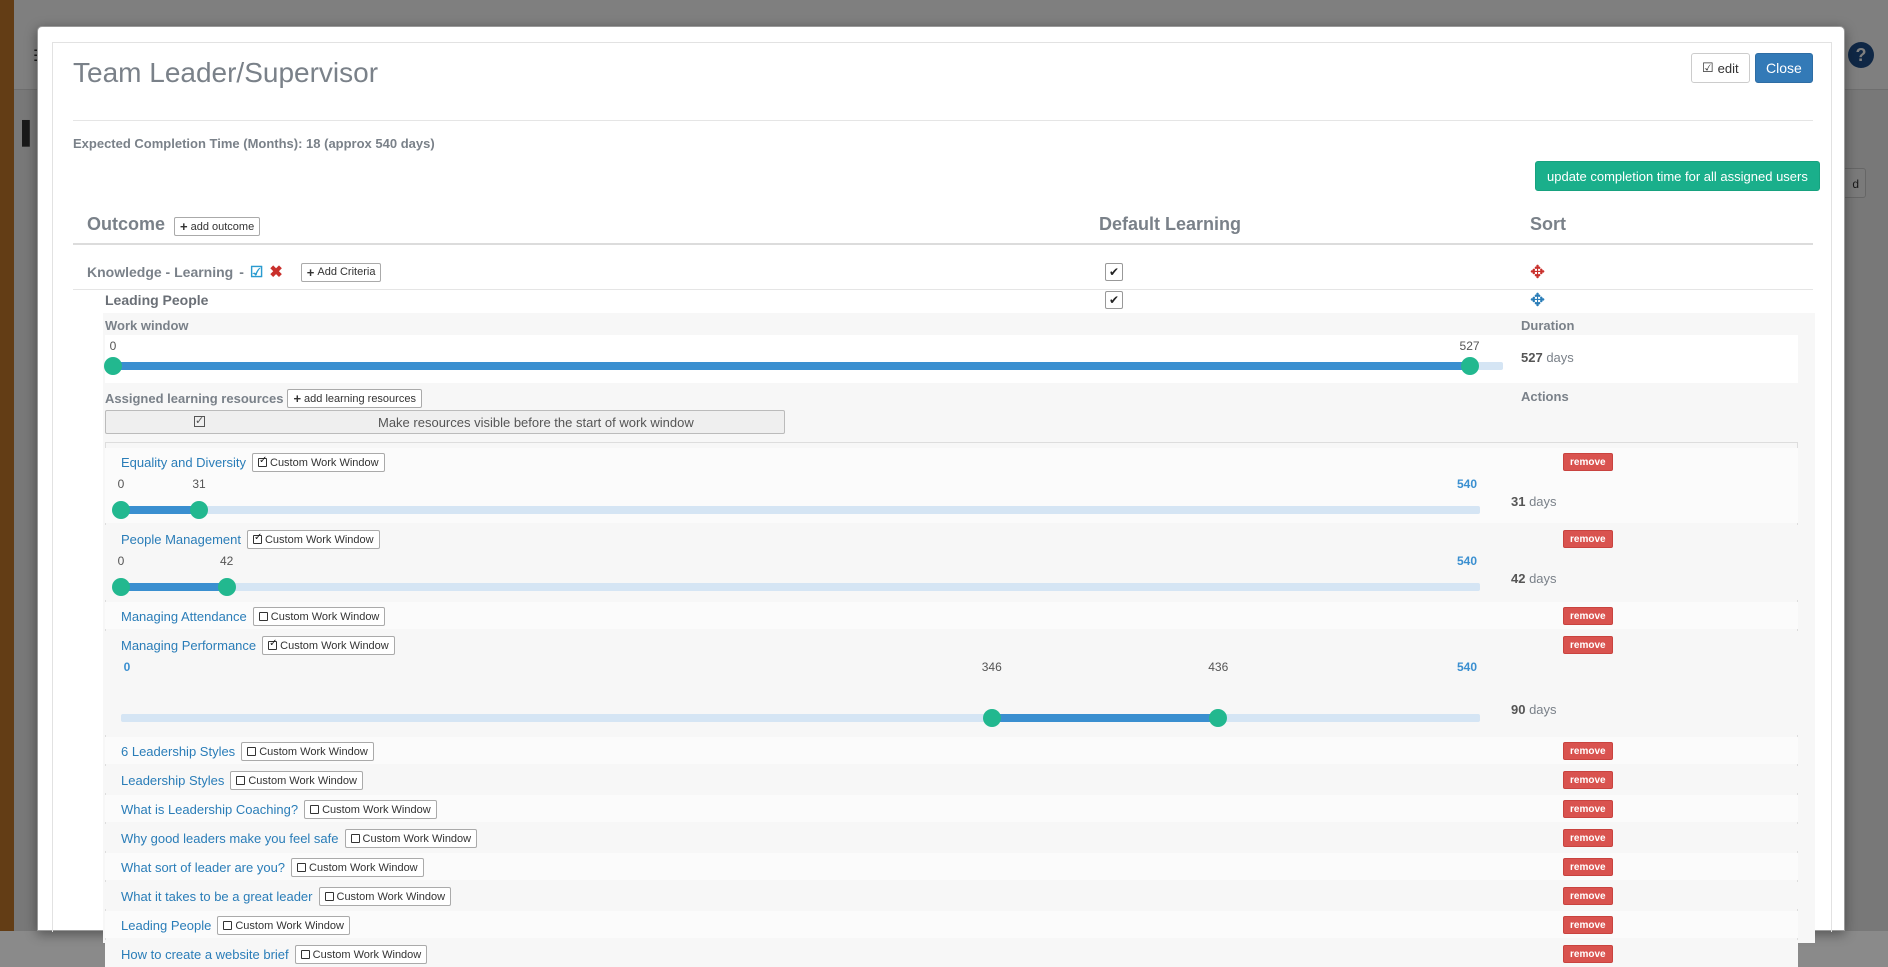 The height and width of the screenshot is (967, 1888). What do you see at coordinates (1114, 300) in the screenshot?
I see `criteria-default-learning-checkbox: ✔` at bounding box center [1114, 300].